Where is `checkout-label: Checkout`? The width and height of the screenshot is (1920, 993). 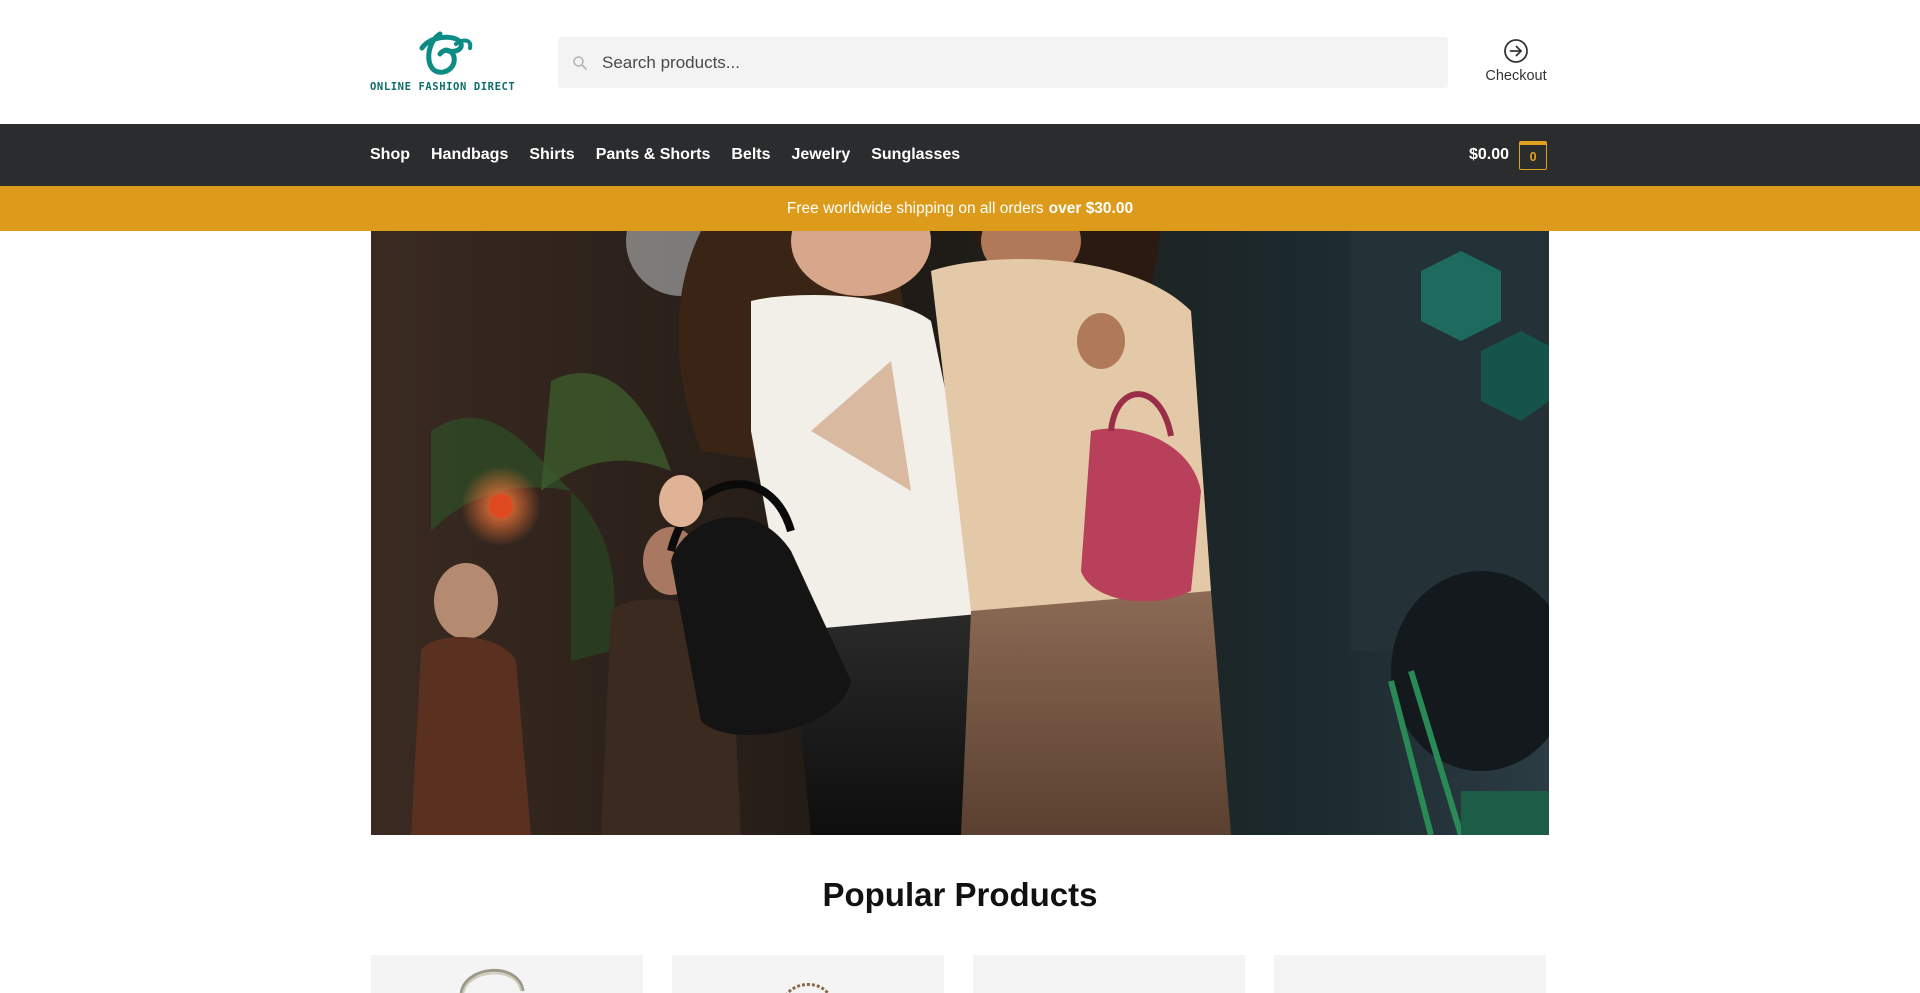 checkout-label: Checkout is located at coordinates (1516, 76).